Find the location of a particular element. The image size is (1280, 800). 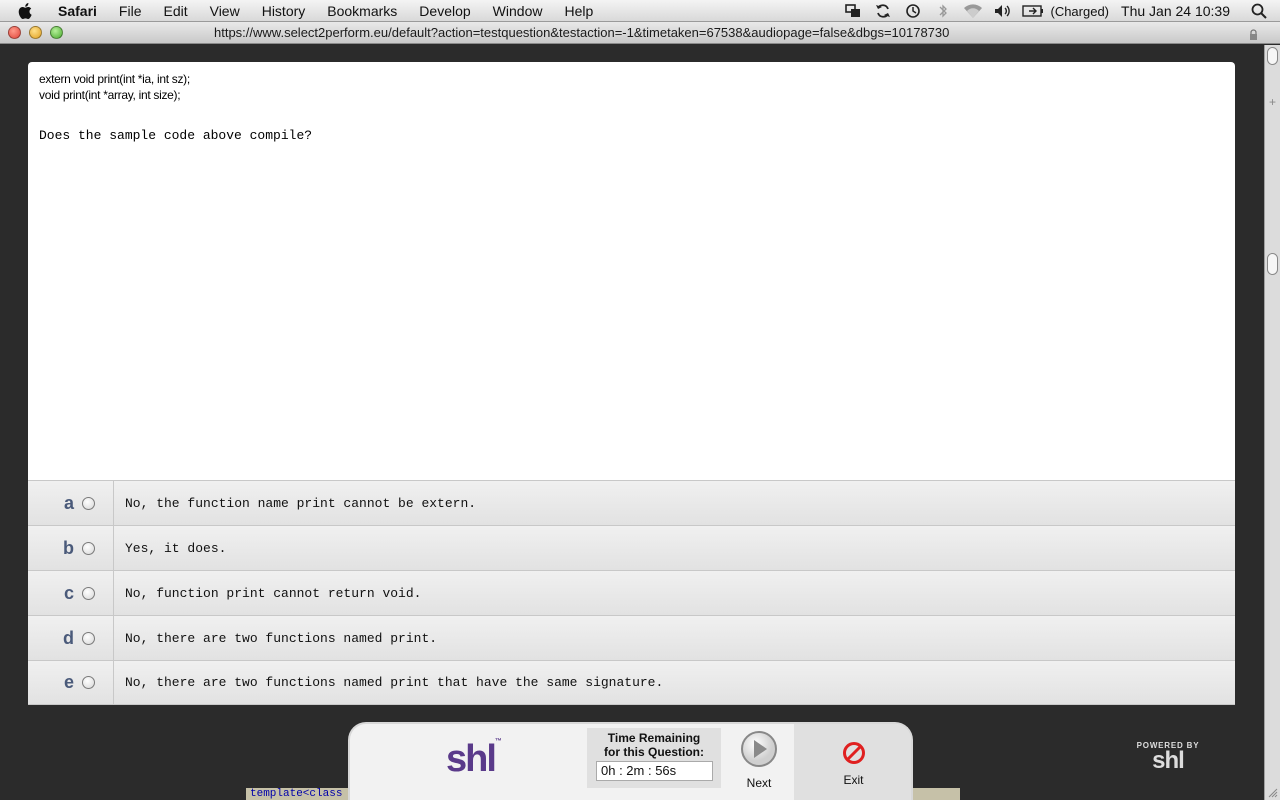

battery-icon is located at coordinates (1033, 11).